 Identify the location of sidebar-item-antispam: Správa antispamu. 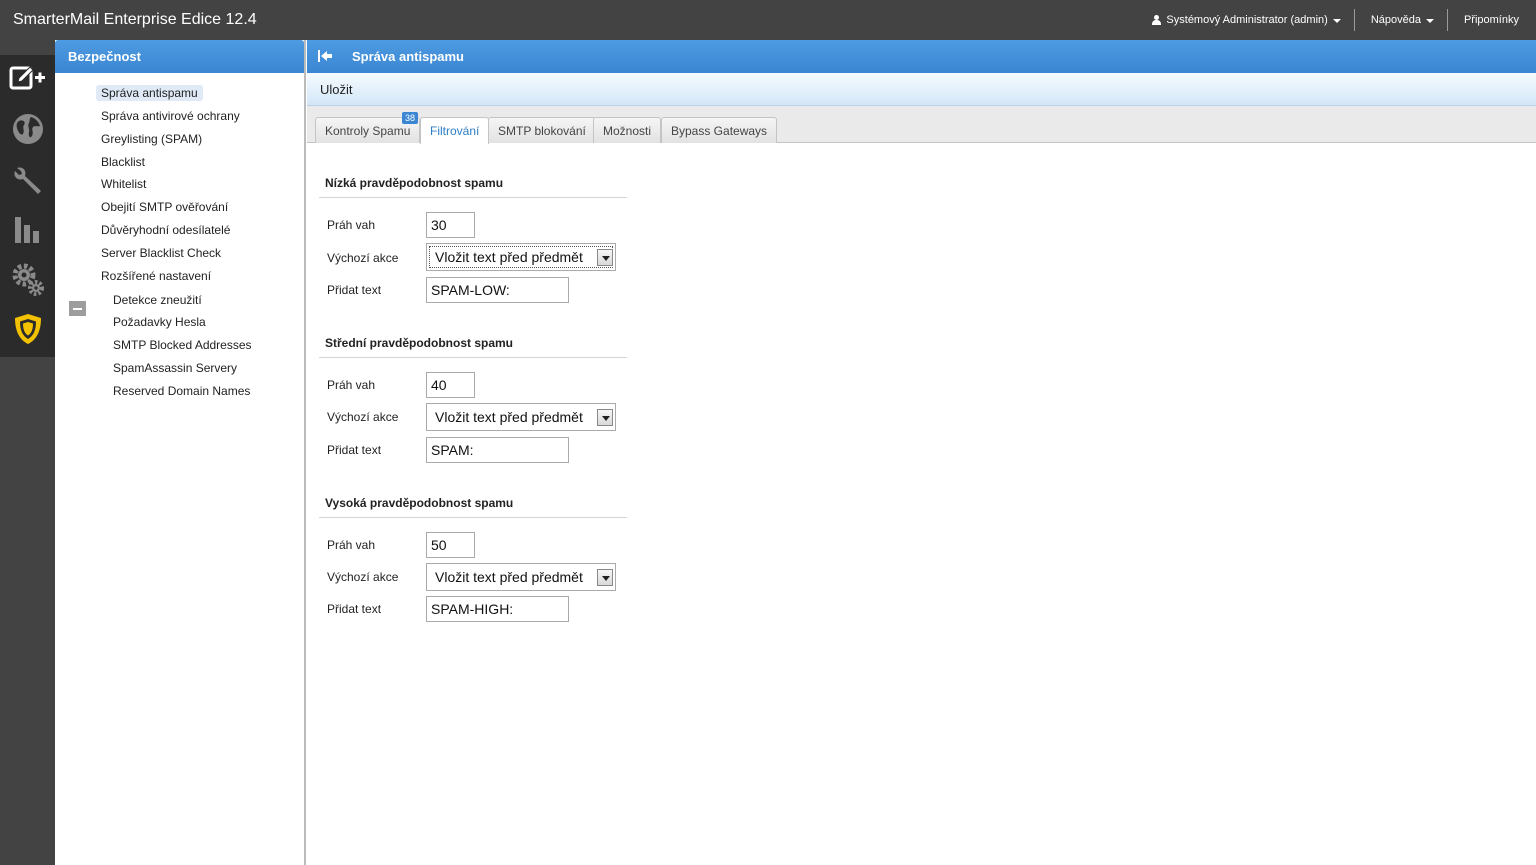
(149, 93).